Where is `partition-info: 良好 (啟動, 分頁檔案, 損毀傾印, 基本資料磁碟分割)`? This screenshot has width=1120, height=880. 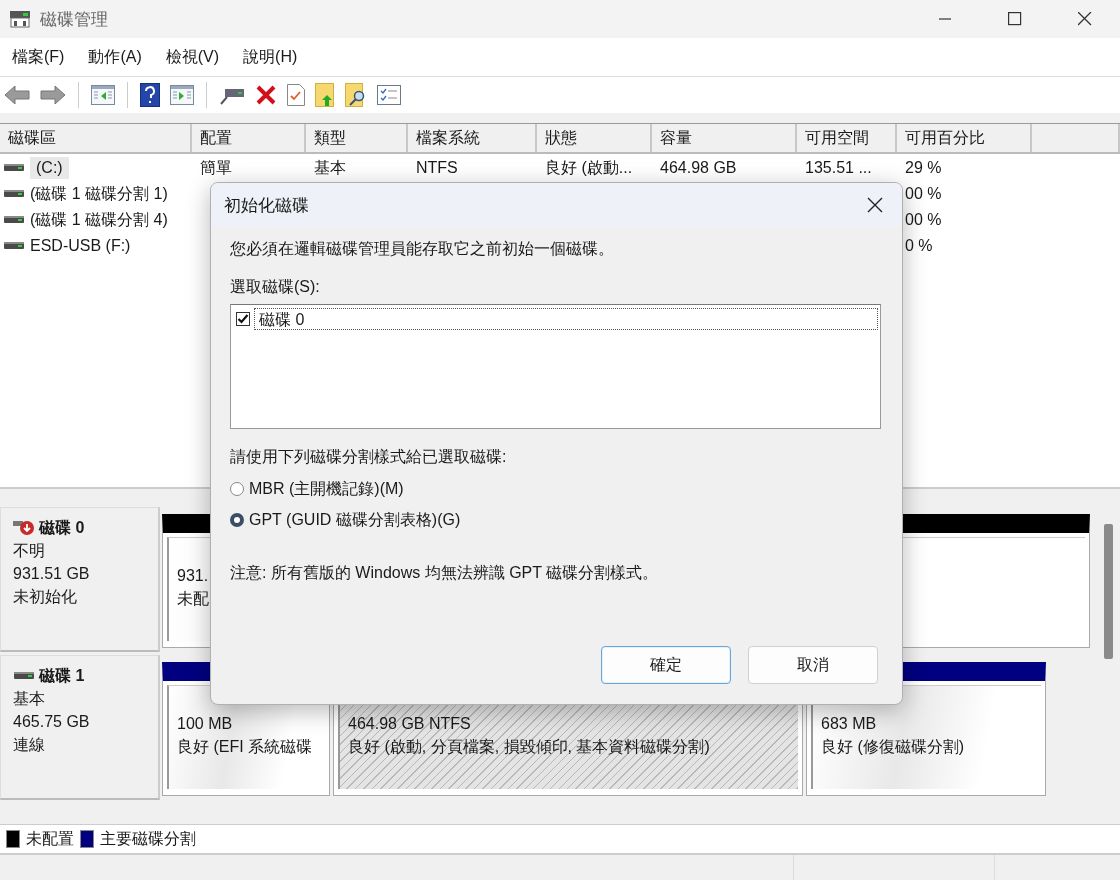 partition-info: 良好 (啟動, 分頁檔案, 損毀傾印, 基本資料磁碟分割) is located at coordinates (529, 747).